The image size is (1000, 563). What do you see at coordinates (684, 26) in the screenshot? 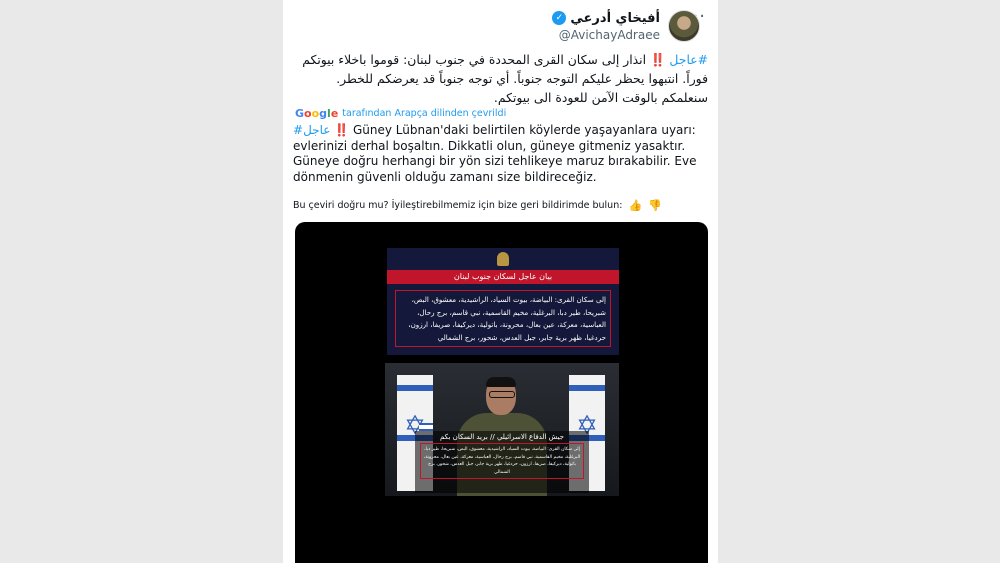
I see `avatar` at bounding box center [684, 26].